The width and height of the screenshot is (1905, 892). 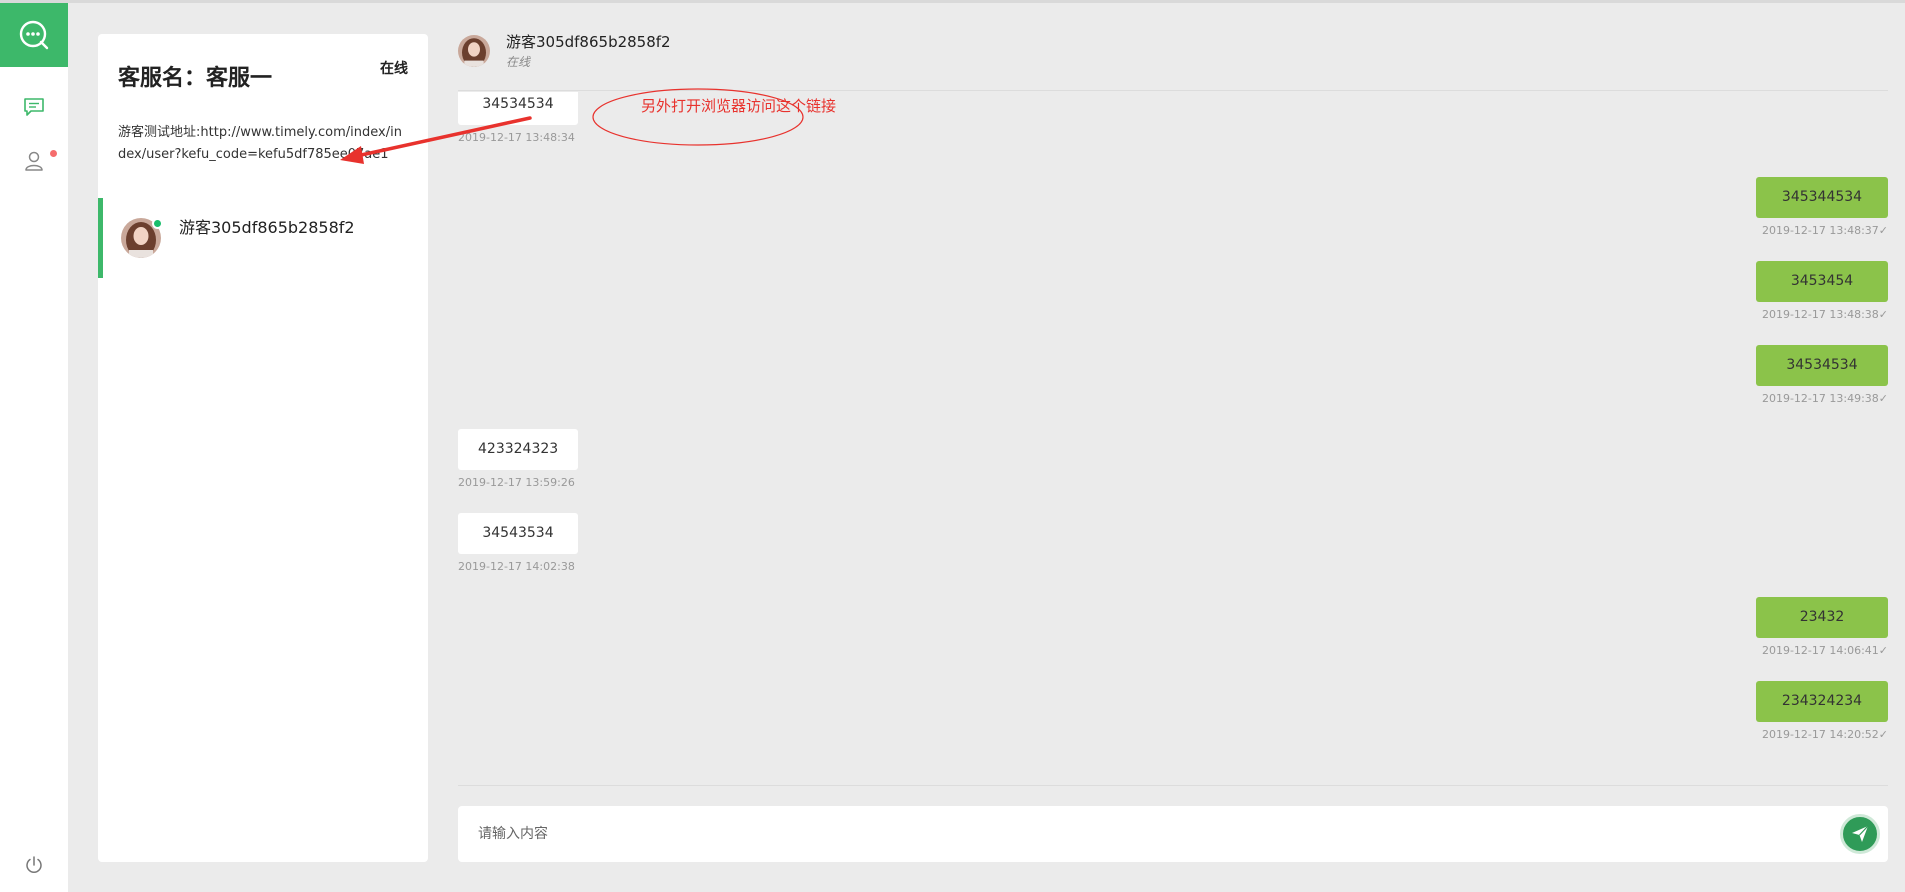 I want to click on annotation-text: 另外打开浏览器访问这个链接, so click(x=739, y=106).